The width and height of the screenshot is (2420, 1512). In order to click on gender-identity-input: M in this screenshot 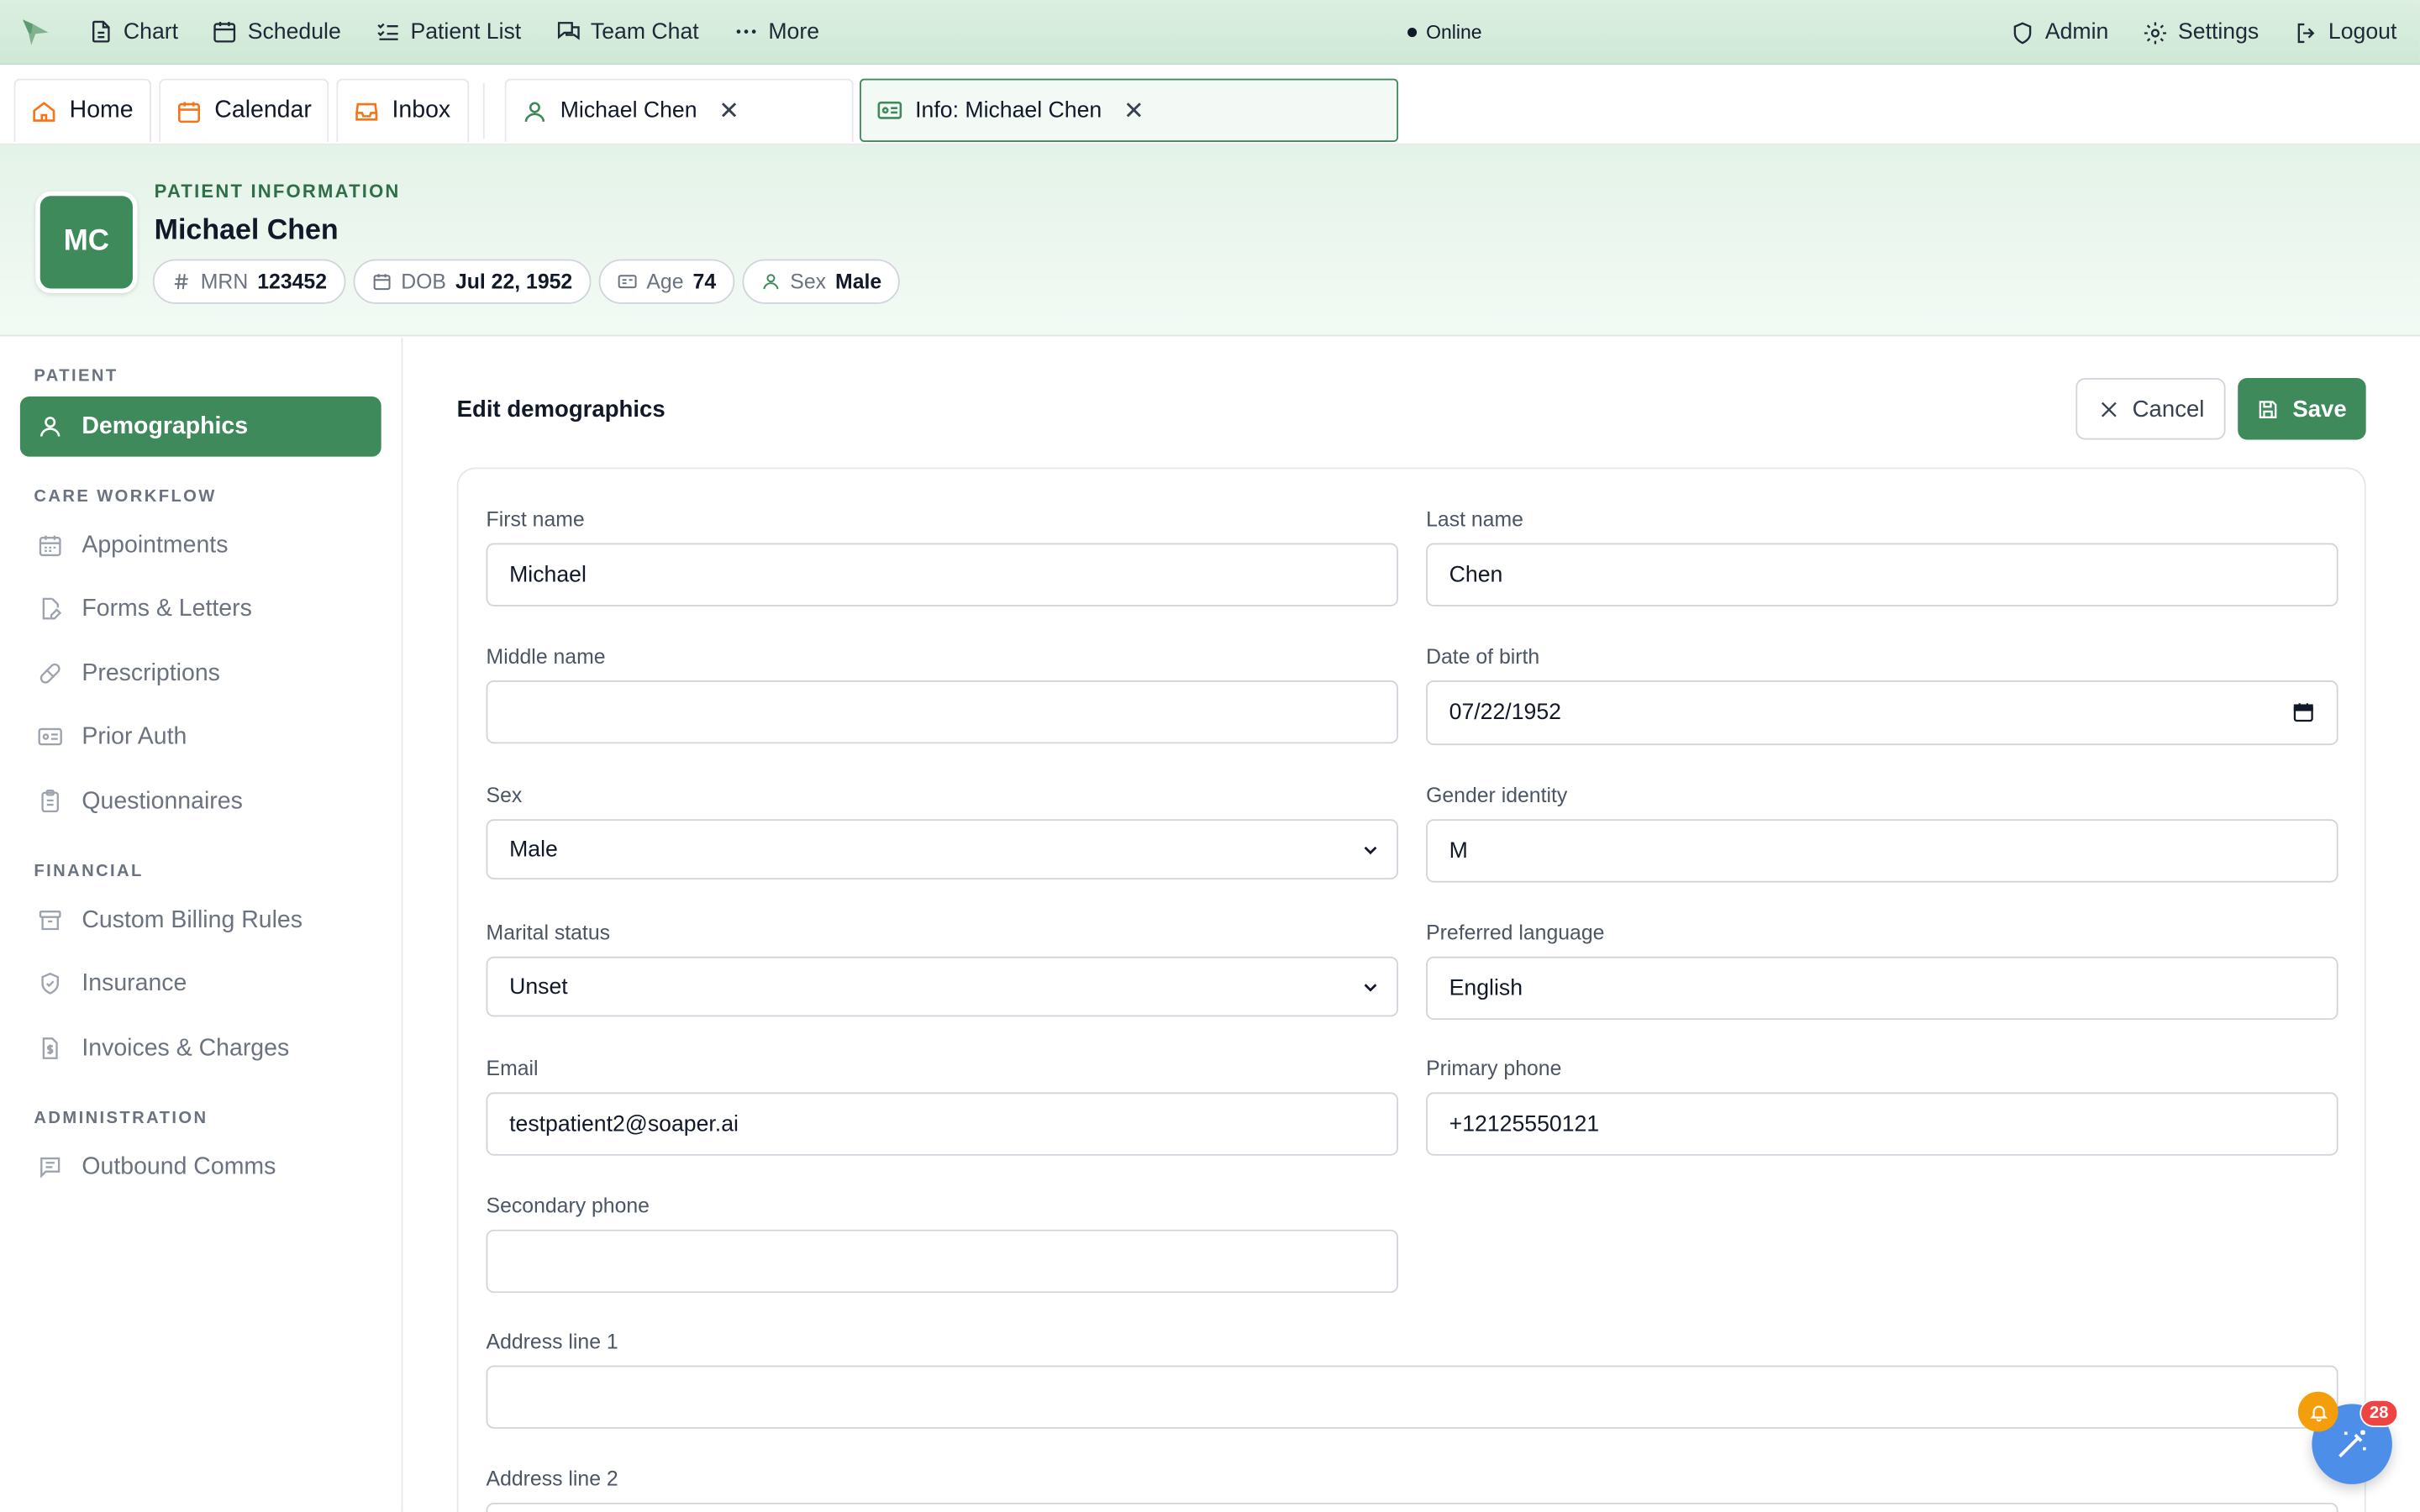, I will do `click(1882, 851)`.